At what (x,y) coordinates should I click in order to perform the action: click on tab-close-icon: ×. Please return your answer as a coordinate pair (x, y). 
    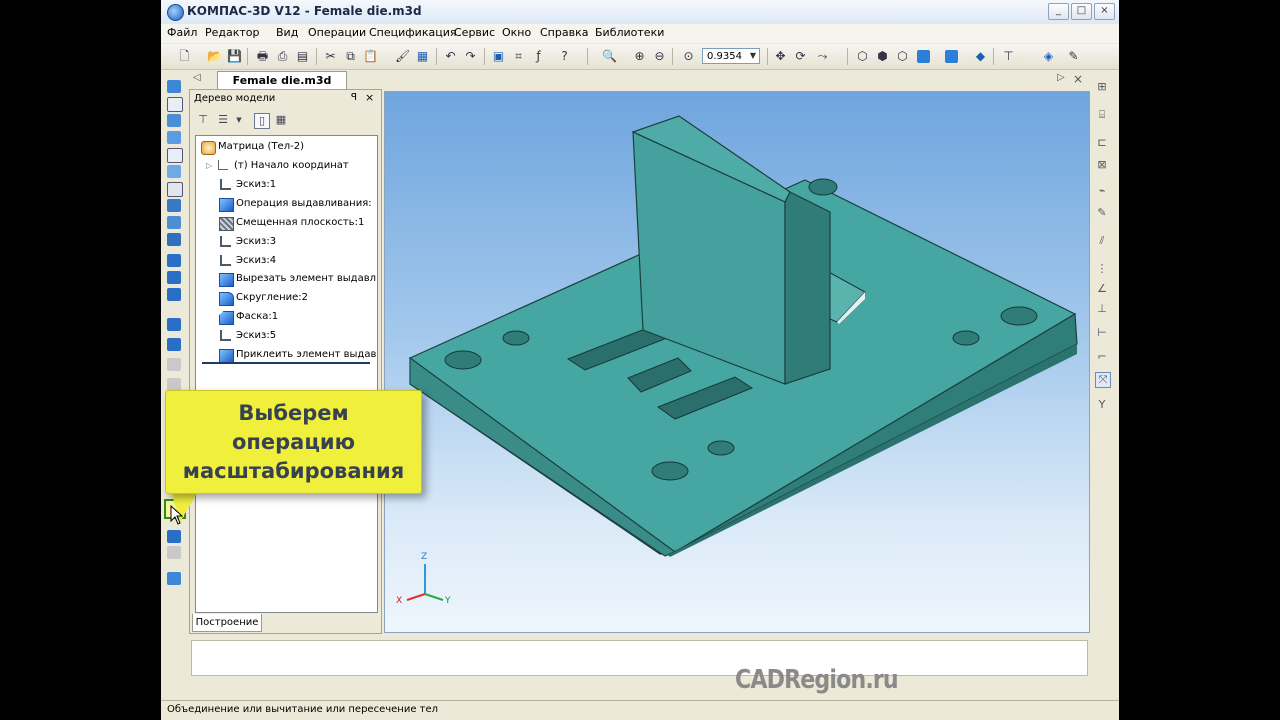
    Looking at the image, I should click on (1078, 79).